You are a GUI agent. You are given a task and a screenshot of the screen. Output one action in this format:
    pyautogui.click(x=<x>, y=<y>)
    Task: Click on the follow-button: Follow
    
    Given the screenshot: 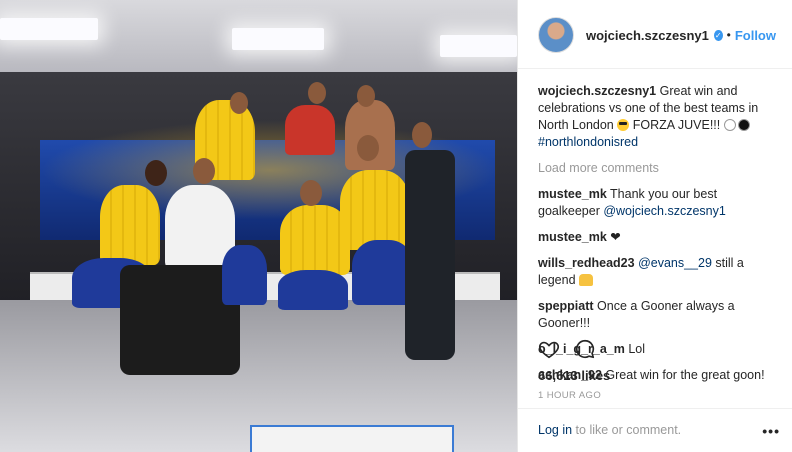 What is the action you would take?
    pyautogui.click(x=755, y=35)
    